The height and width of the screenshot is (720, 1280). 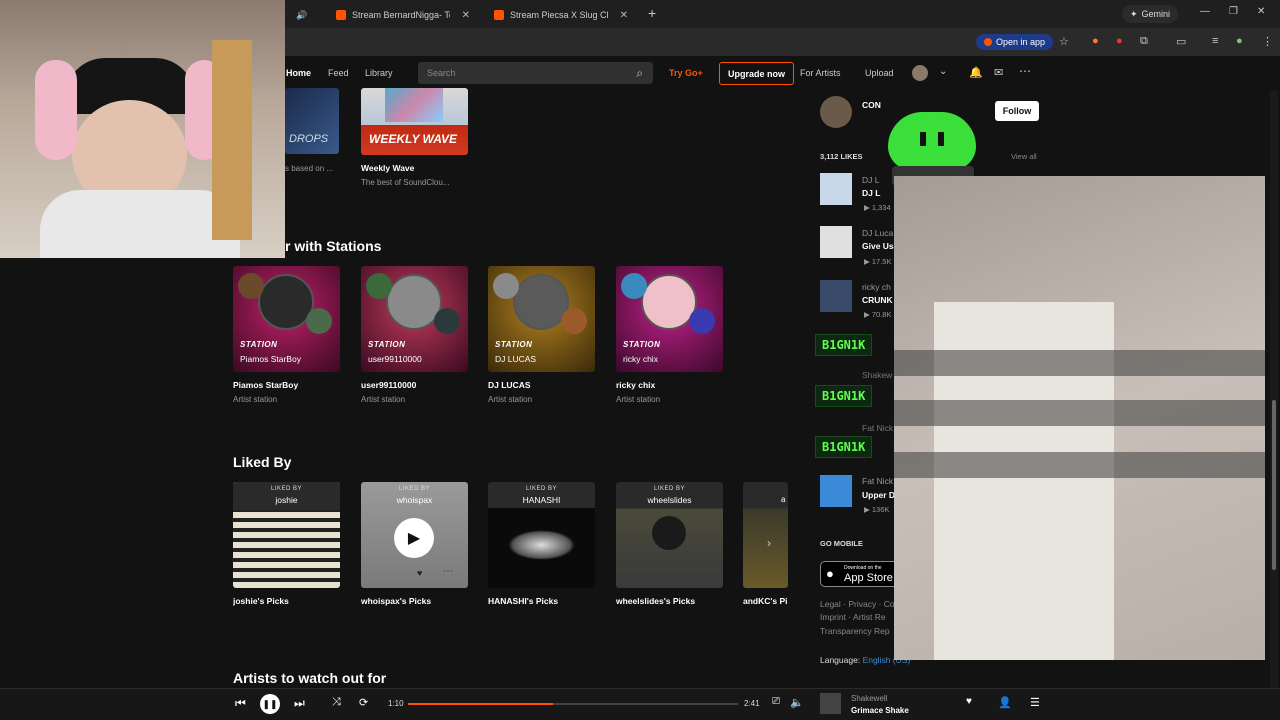 I want to click on close-window-icon: ✕, so click(x=1261, y=11).